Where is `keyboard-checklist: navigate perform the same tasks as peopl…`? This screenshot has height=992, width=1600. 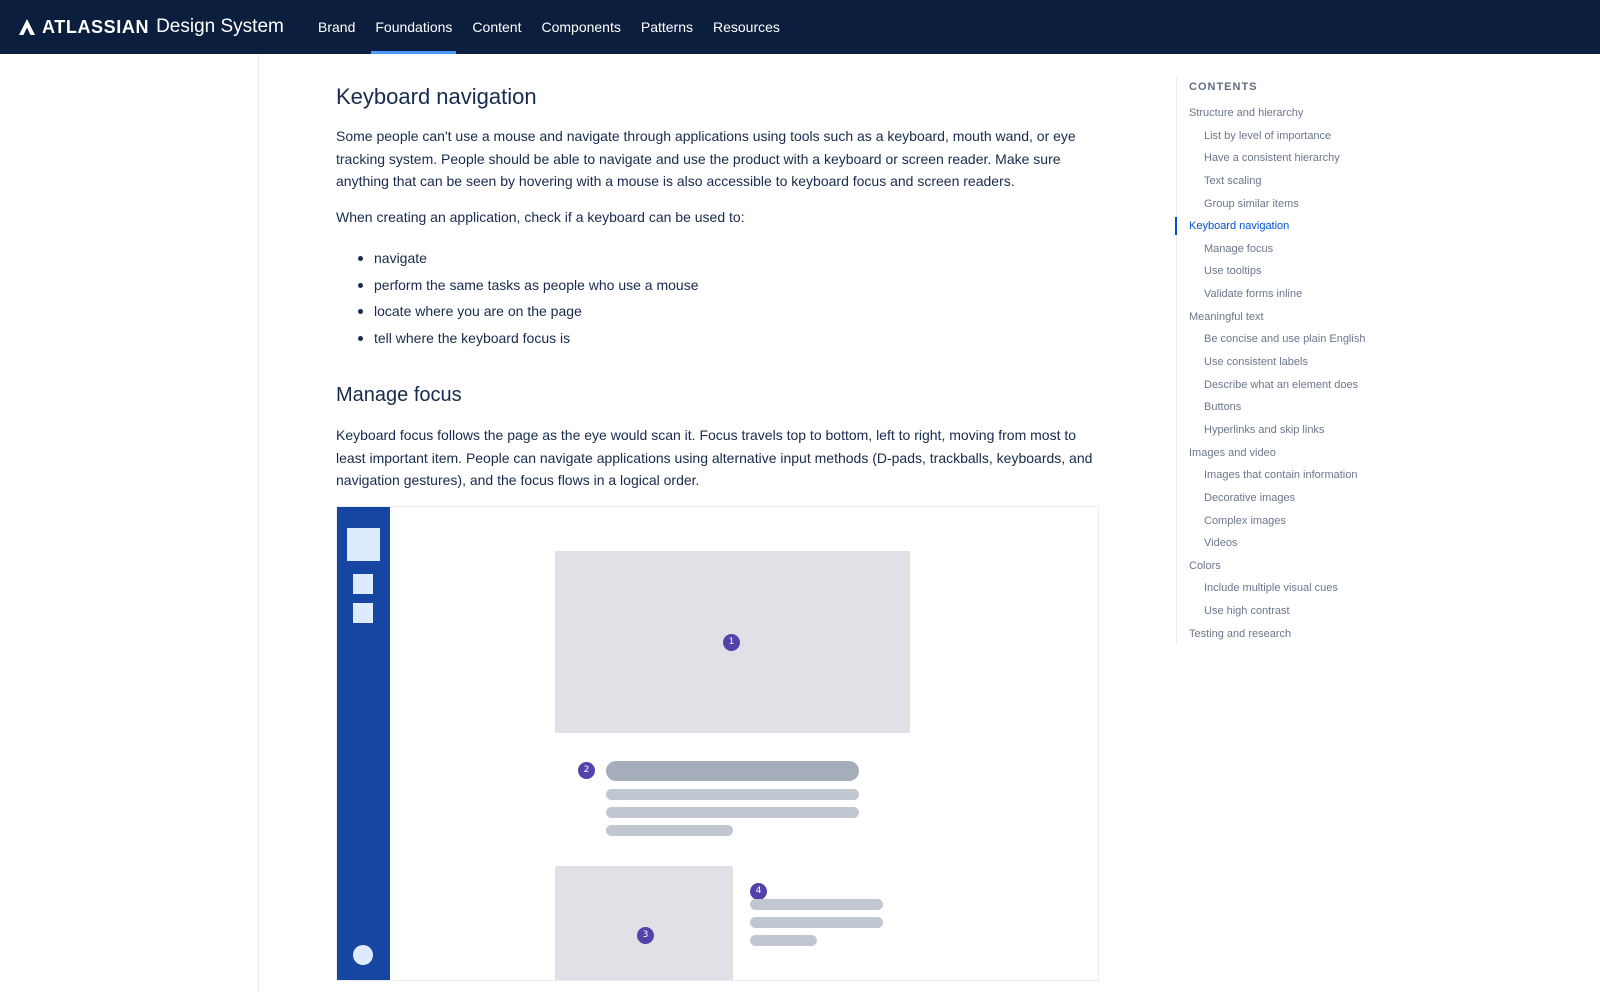
keyboard-checklist: navigate perform the same tasks as peopl… is located at coordinates (517, 300).